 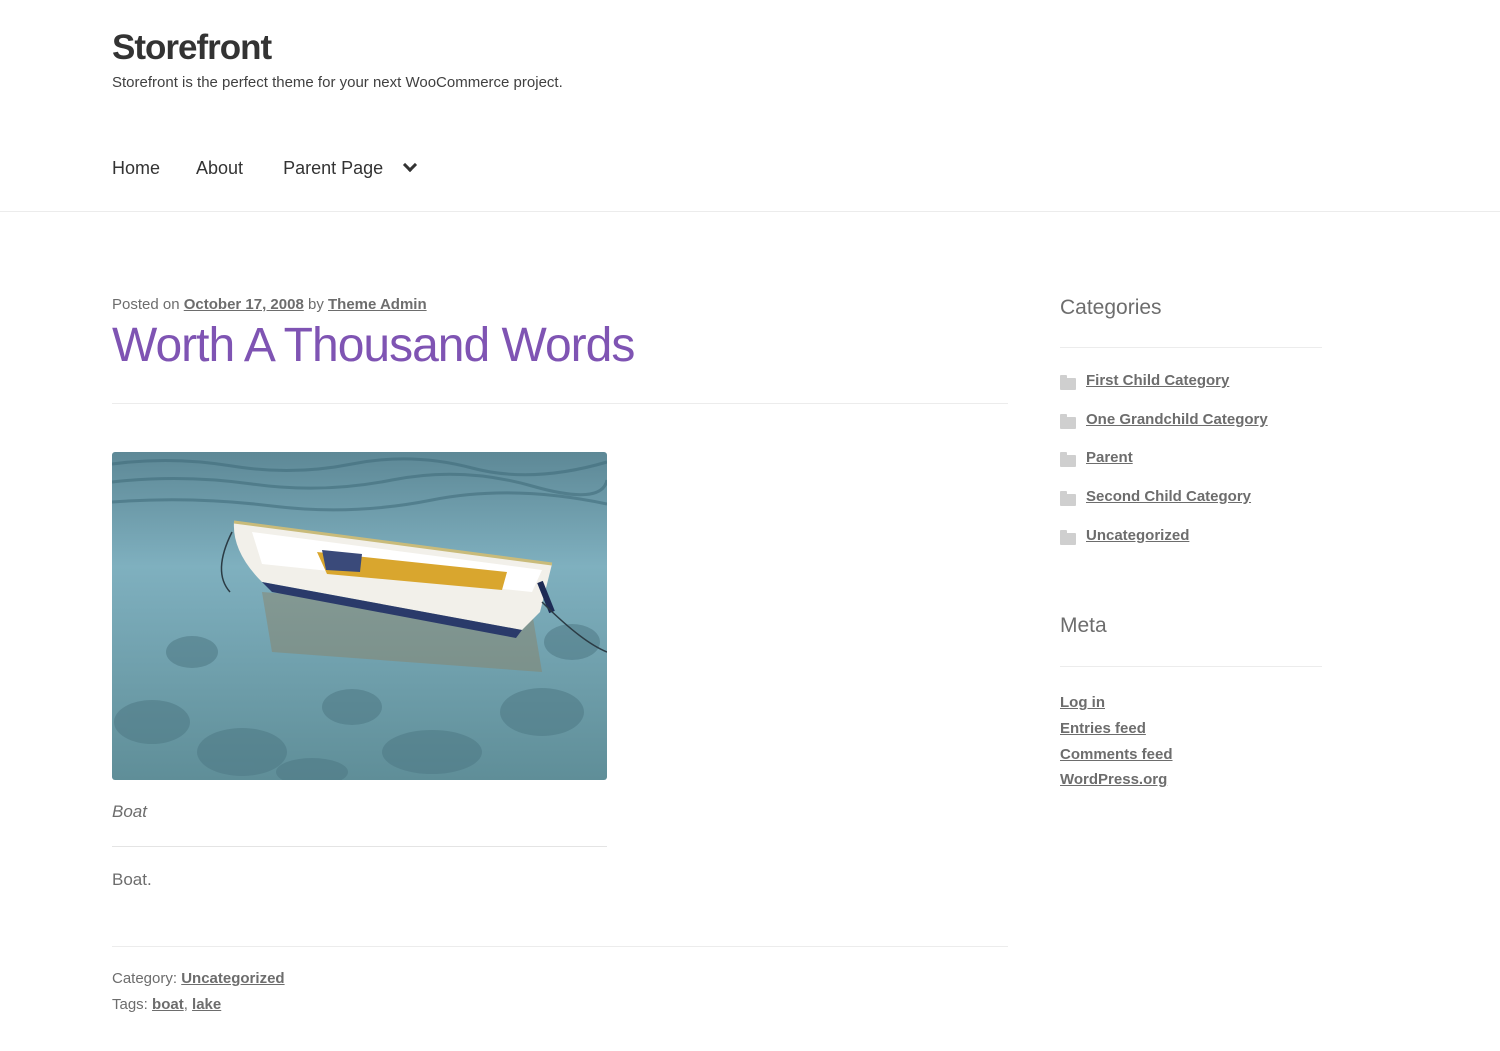 I want to click on nav-item-about: About, so click(x=219, y=168).